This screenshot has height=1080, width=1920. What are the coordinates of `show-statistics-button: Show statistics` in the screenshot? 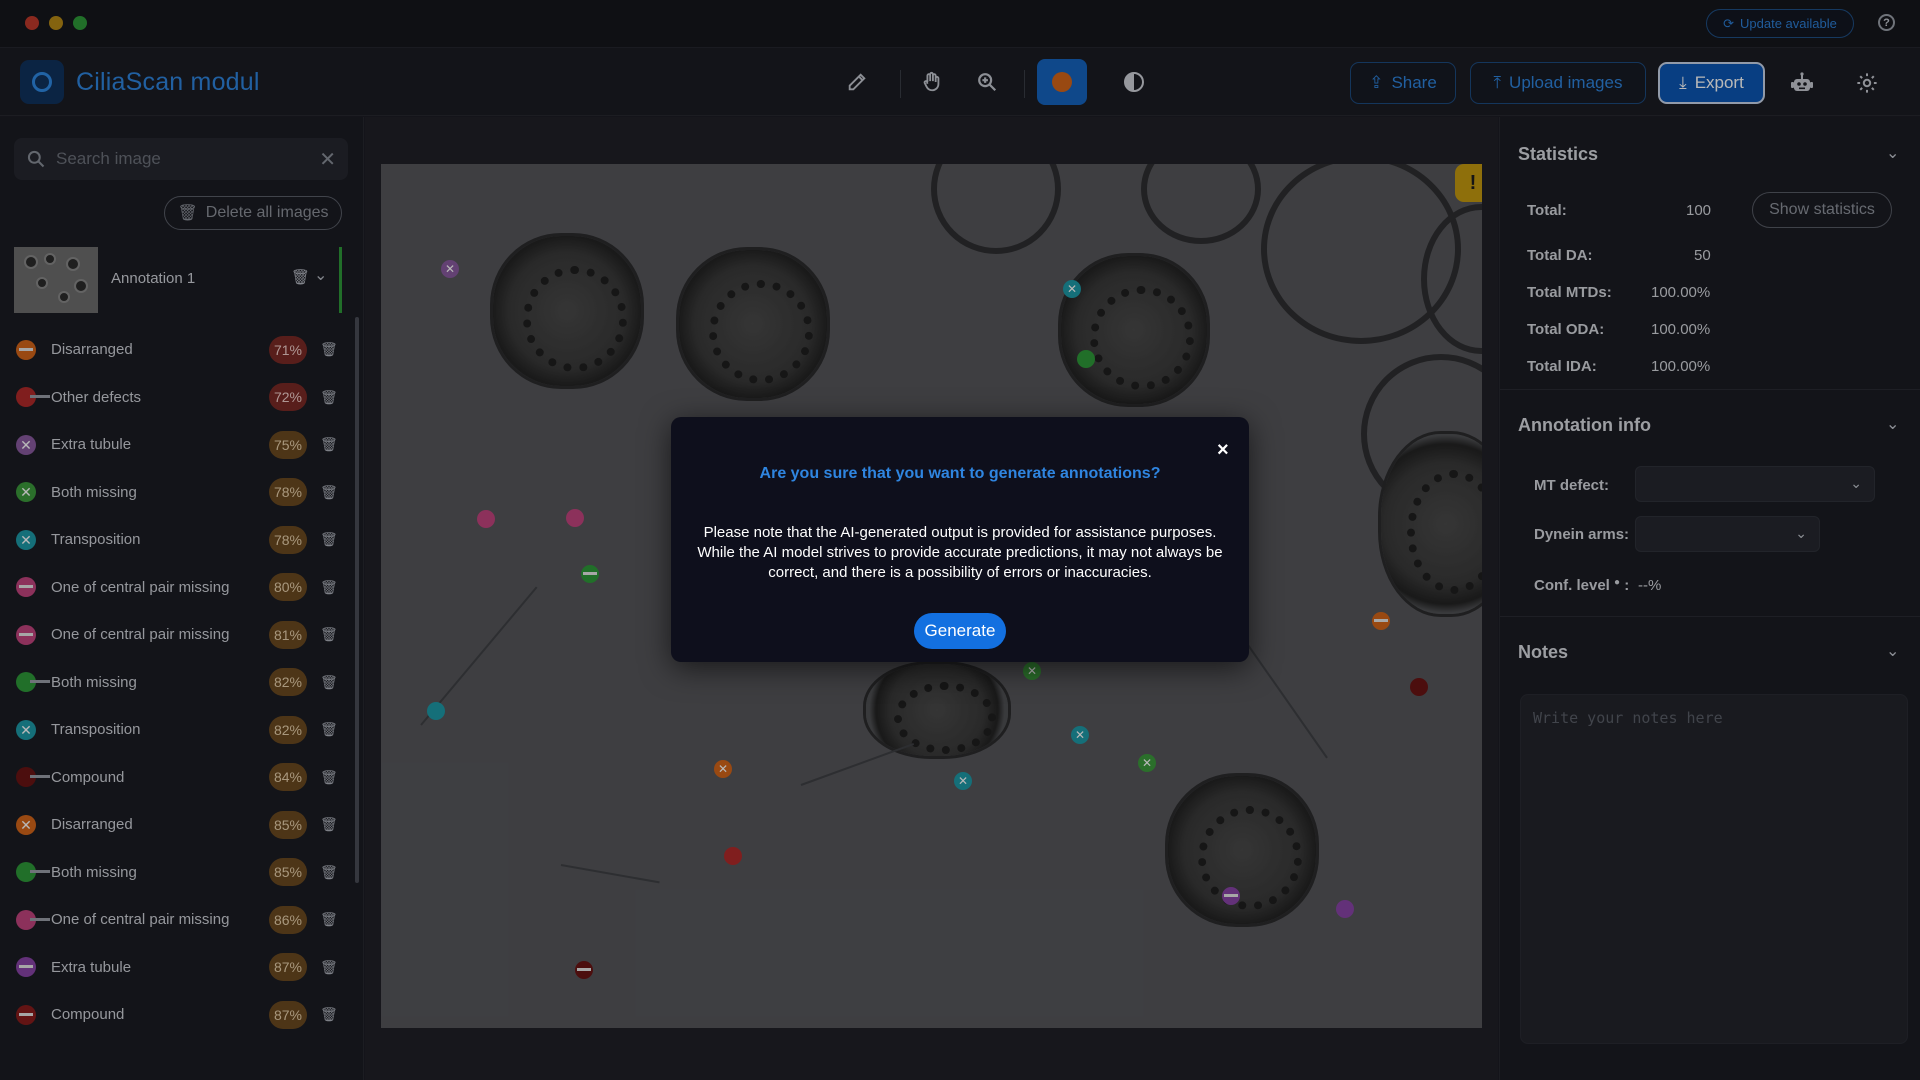 It's located at (1822, 210).